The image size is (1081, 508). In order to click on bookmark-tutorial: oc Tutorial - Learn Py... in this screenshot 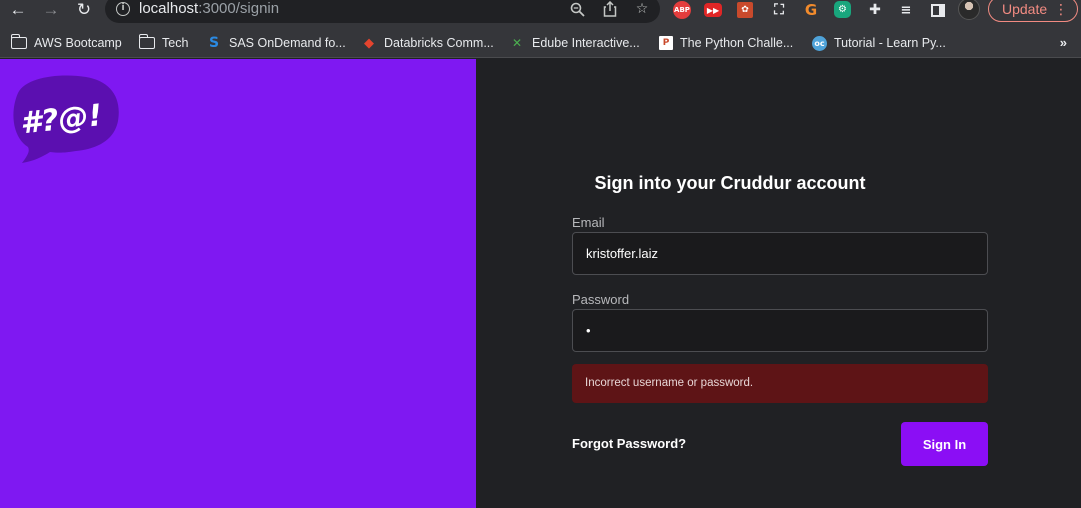, I will do `click(879, 43)`.